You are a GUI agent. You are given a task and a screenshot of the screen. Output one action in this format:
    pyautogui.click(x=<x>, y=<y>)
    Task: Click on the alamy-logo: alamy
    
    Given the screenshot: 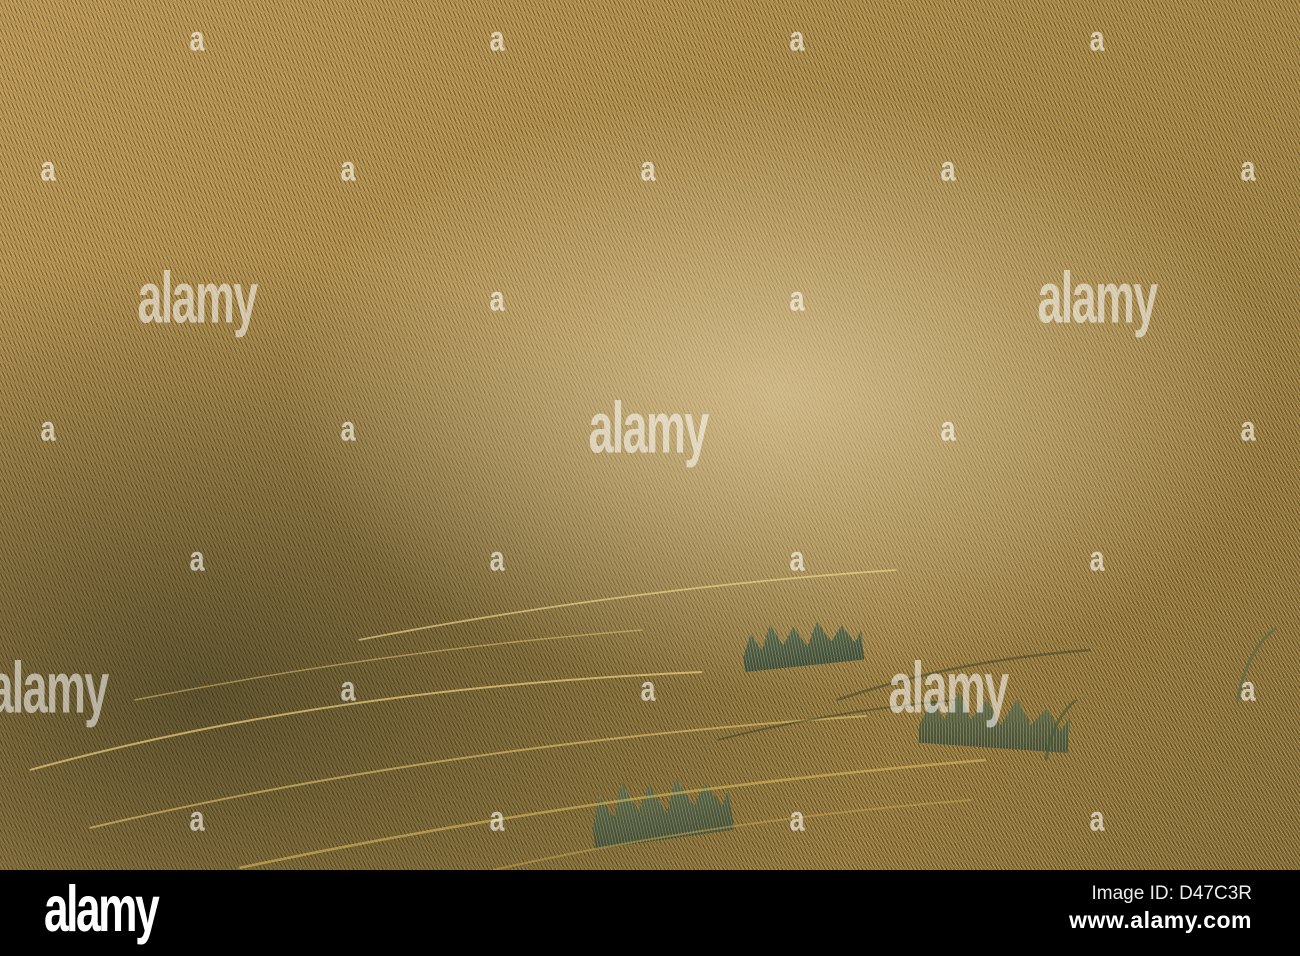 What is the action you would take?
    pyautogui.click(x=102, y=909)
    